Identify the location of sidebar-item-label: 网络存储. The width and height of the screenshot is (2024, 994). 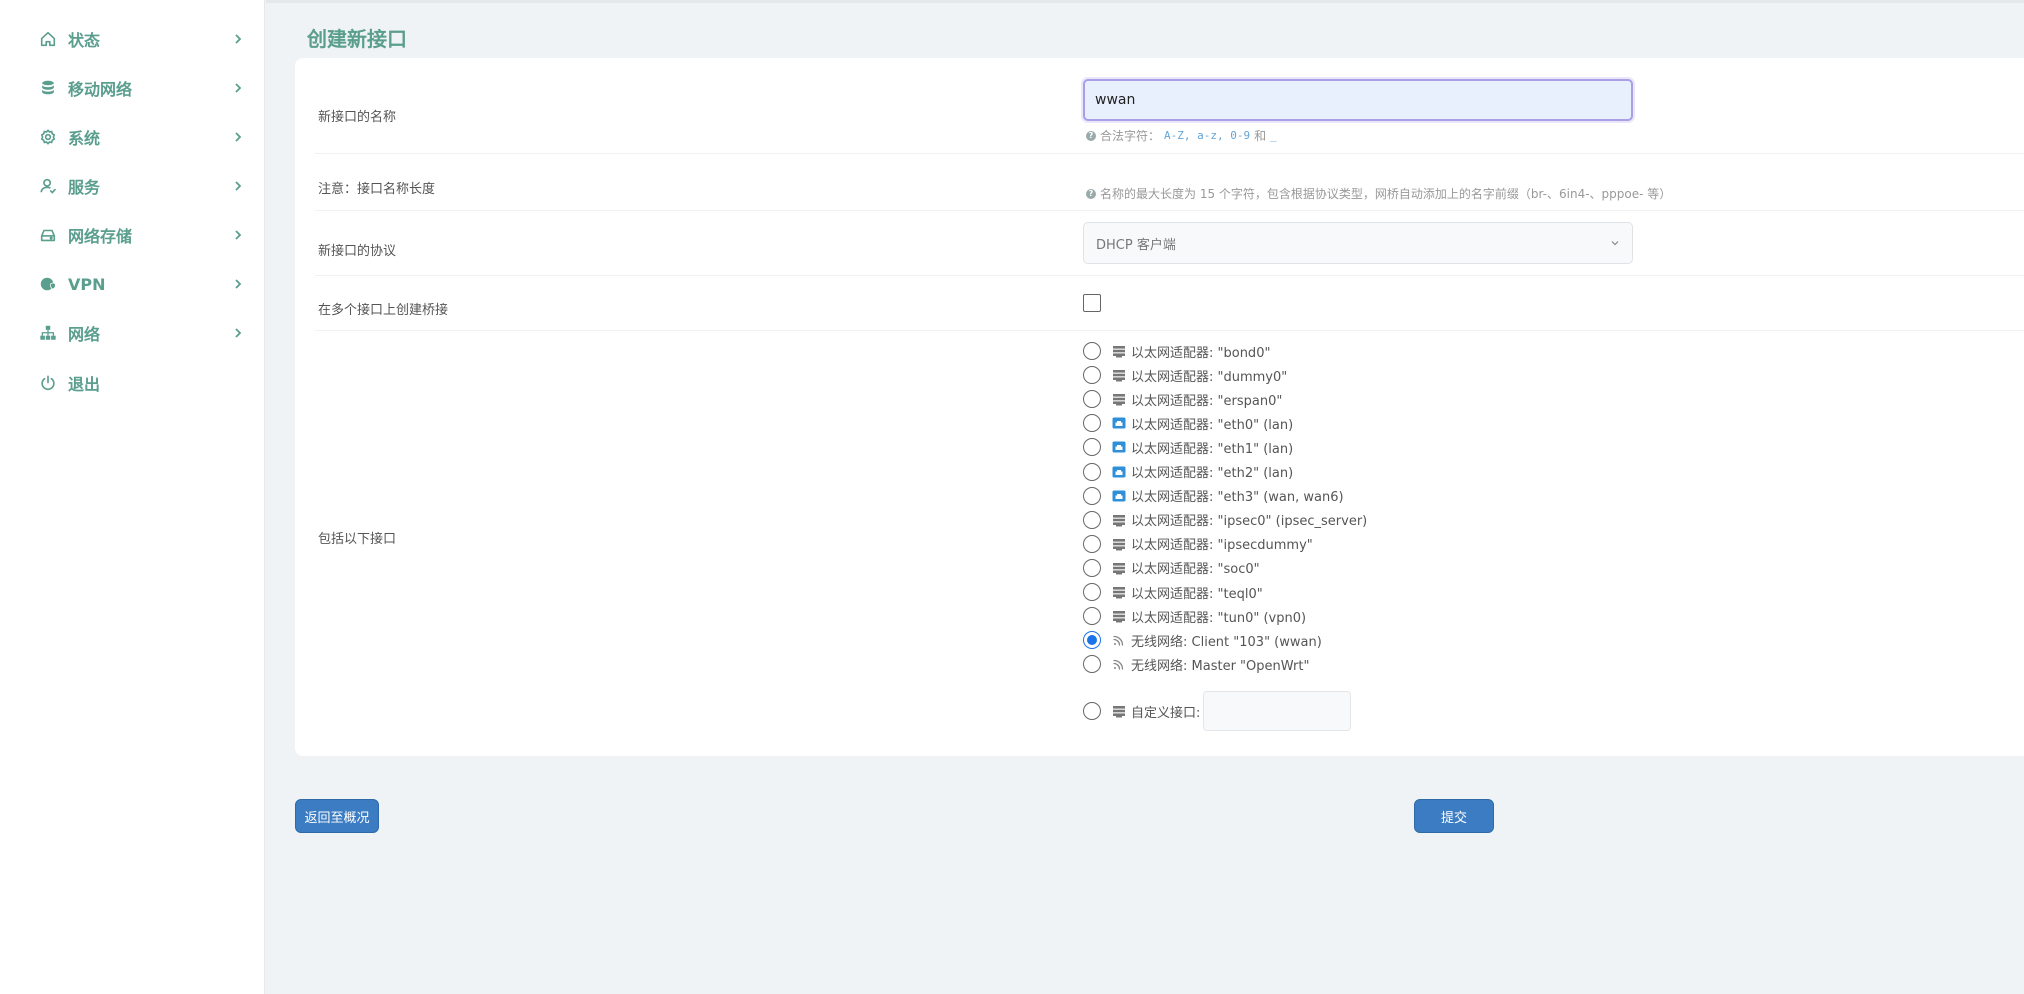
(100, 236).